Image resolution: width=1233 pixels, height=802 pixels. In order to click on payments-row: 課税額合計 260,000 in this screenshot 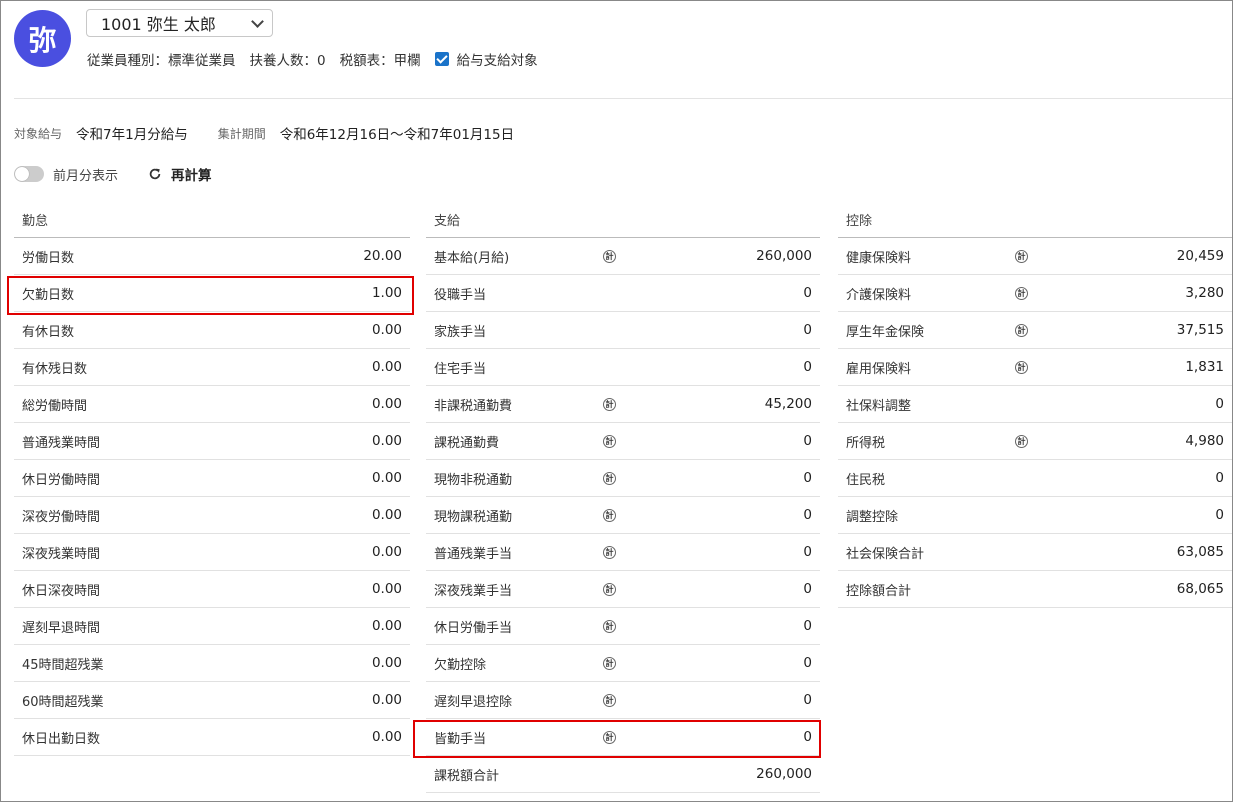, I will do `click(623, 774)`.